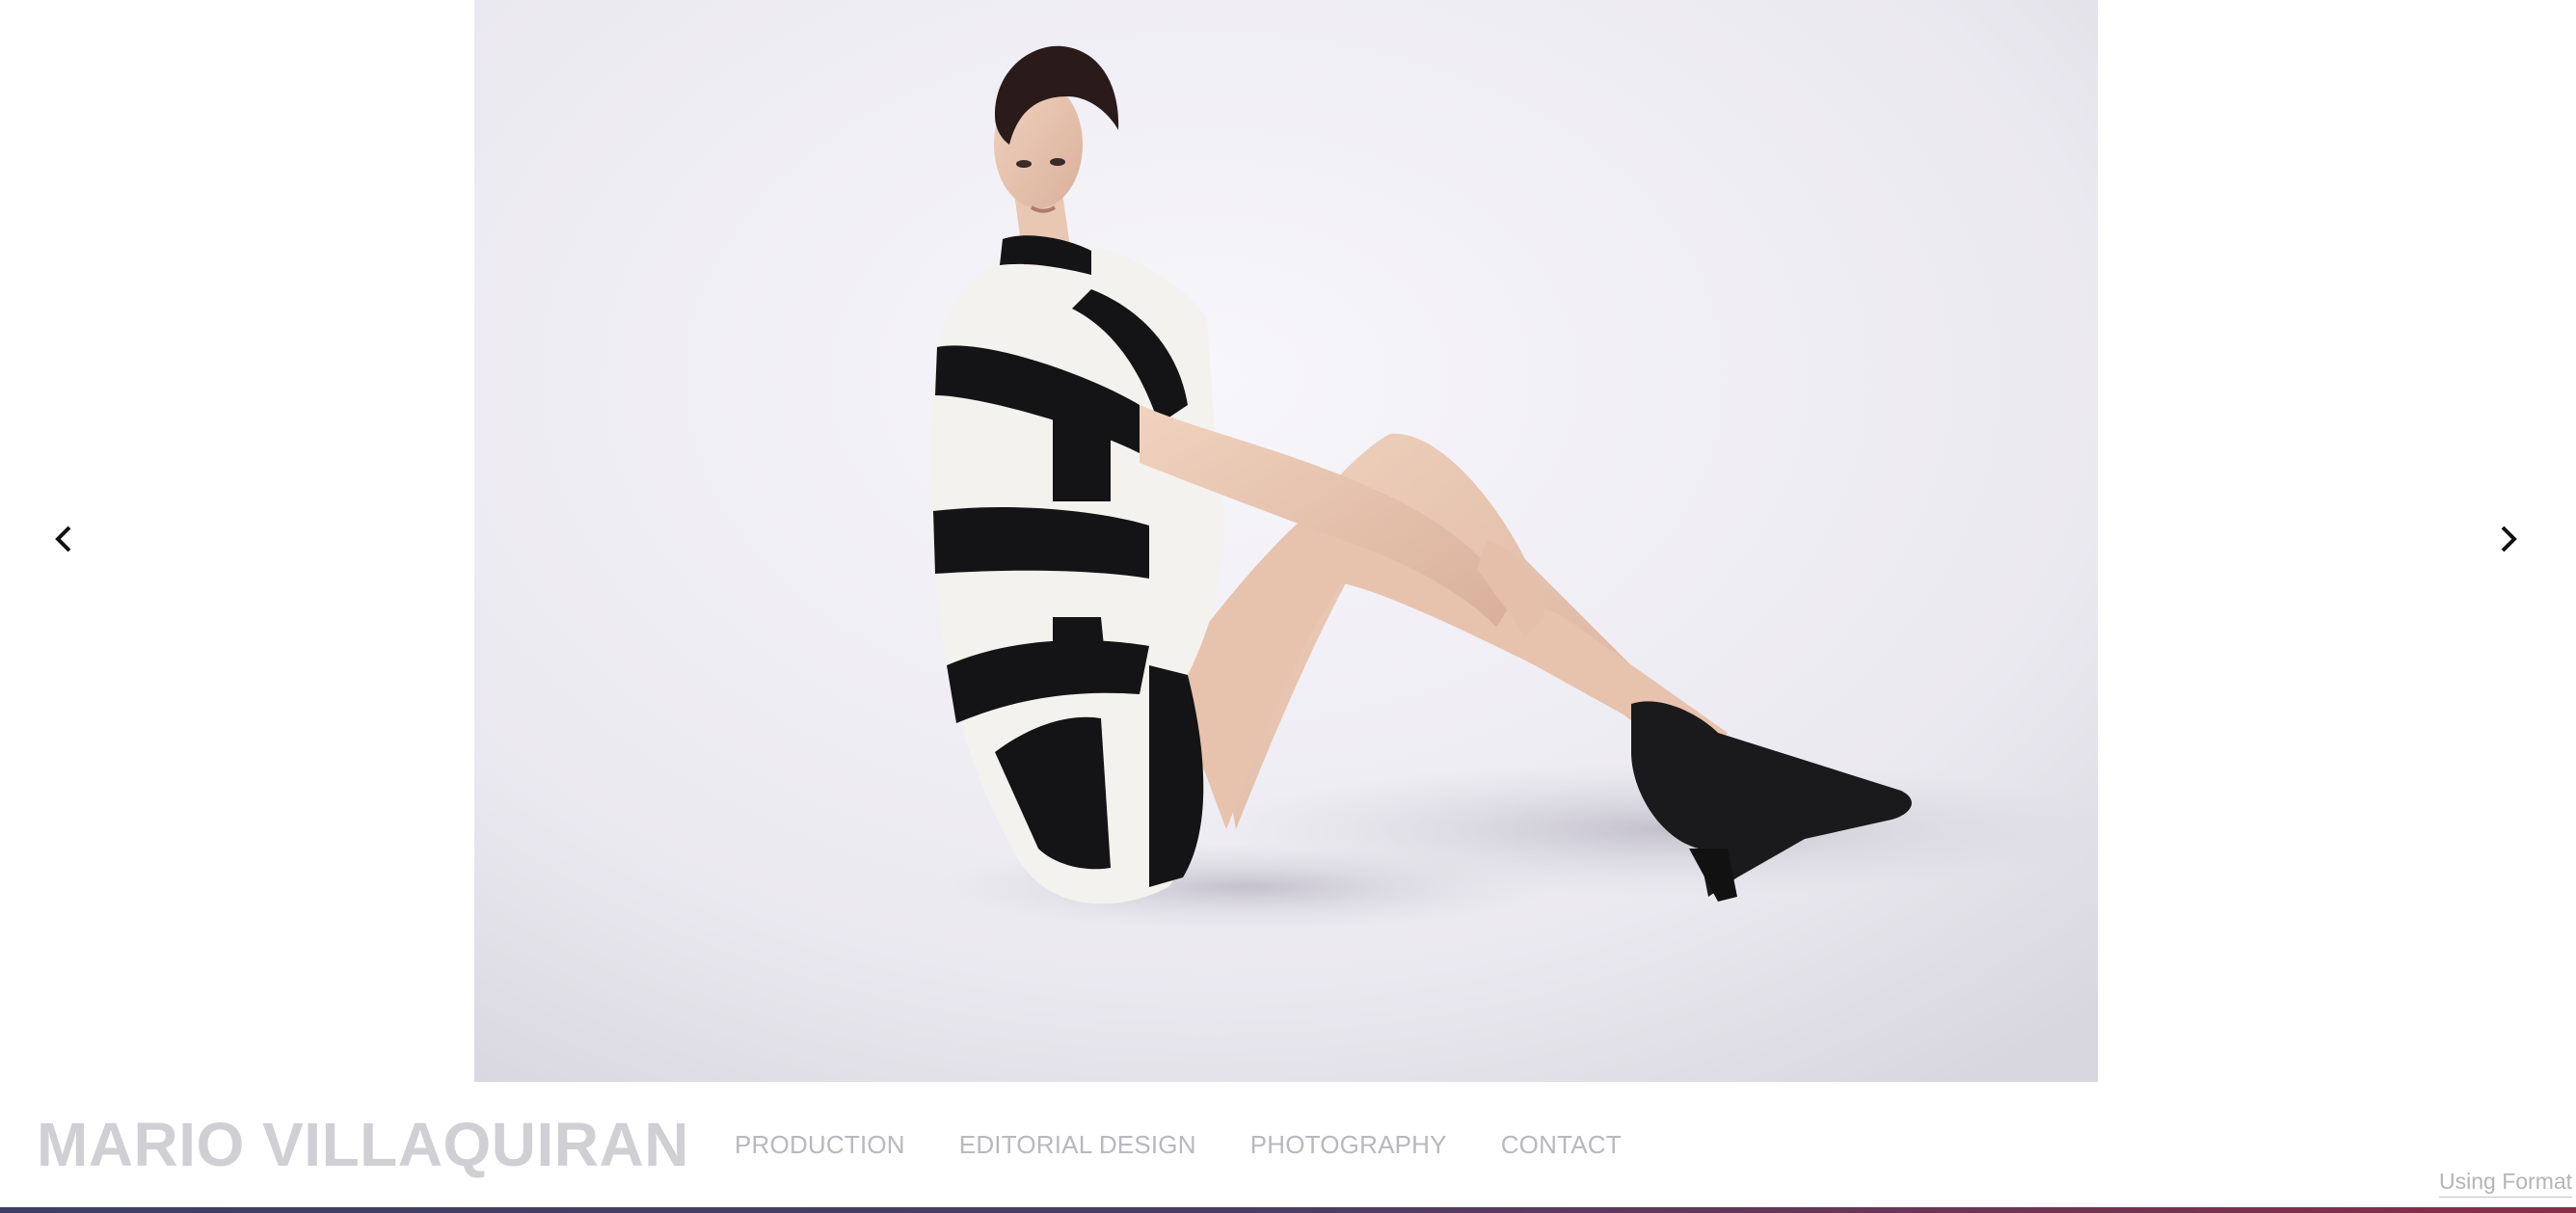 The image size is (2576, 1213). What do you see at coordinates (1288, 1210) in the screenshot?
I see `bottom-accent-bar` at bounding box center [1288, 1210].